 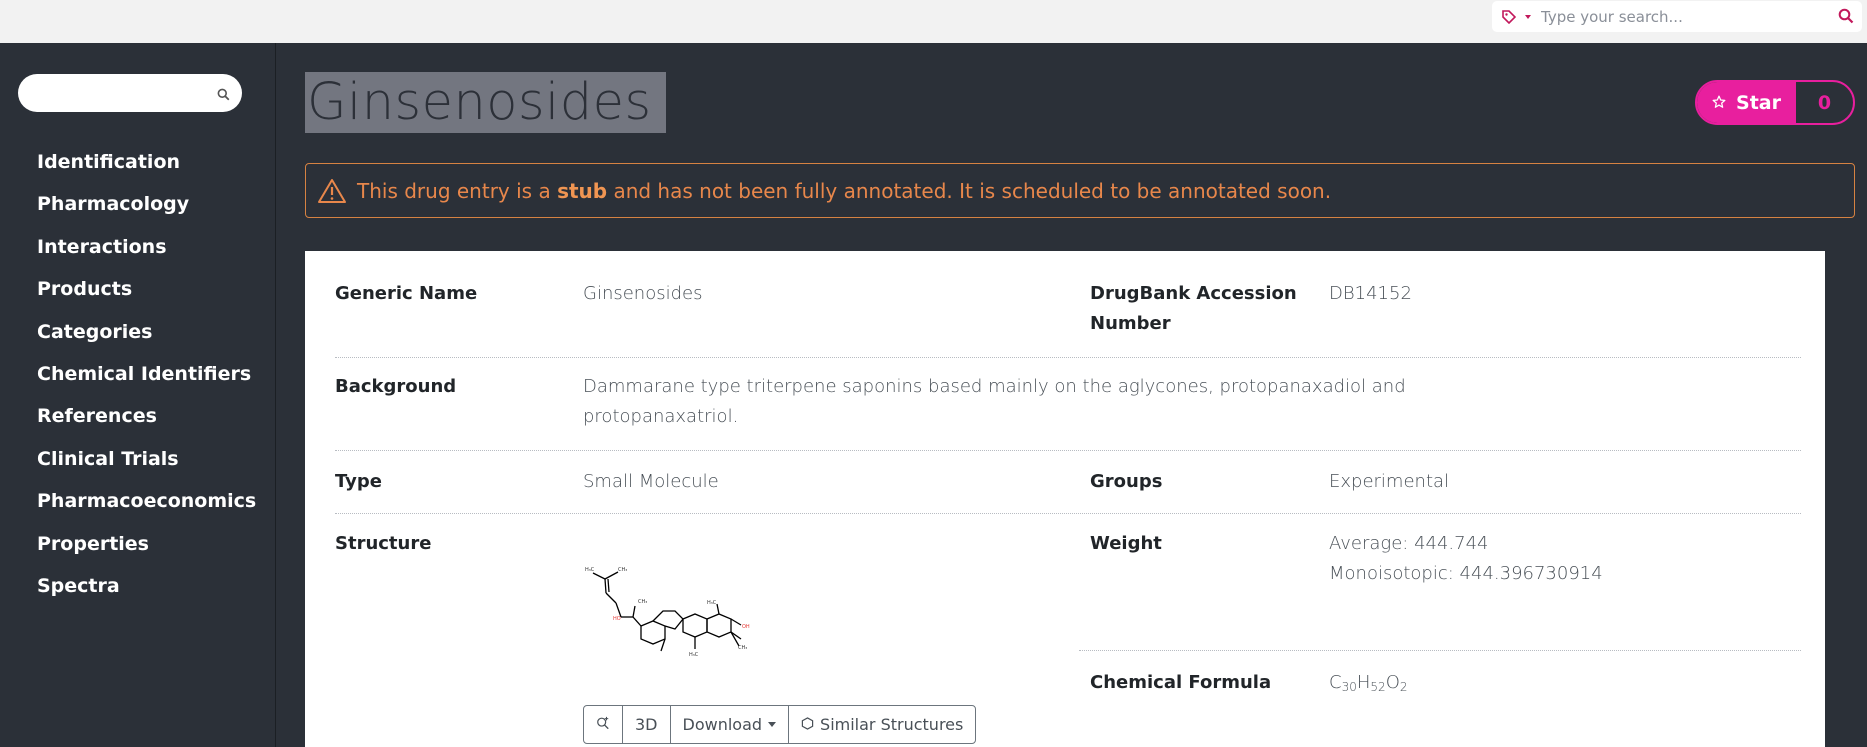 I want to click on accession-label: DrugBank Accession Number, so click(x=1193, y=309).